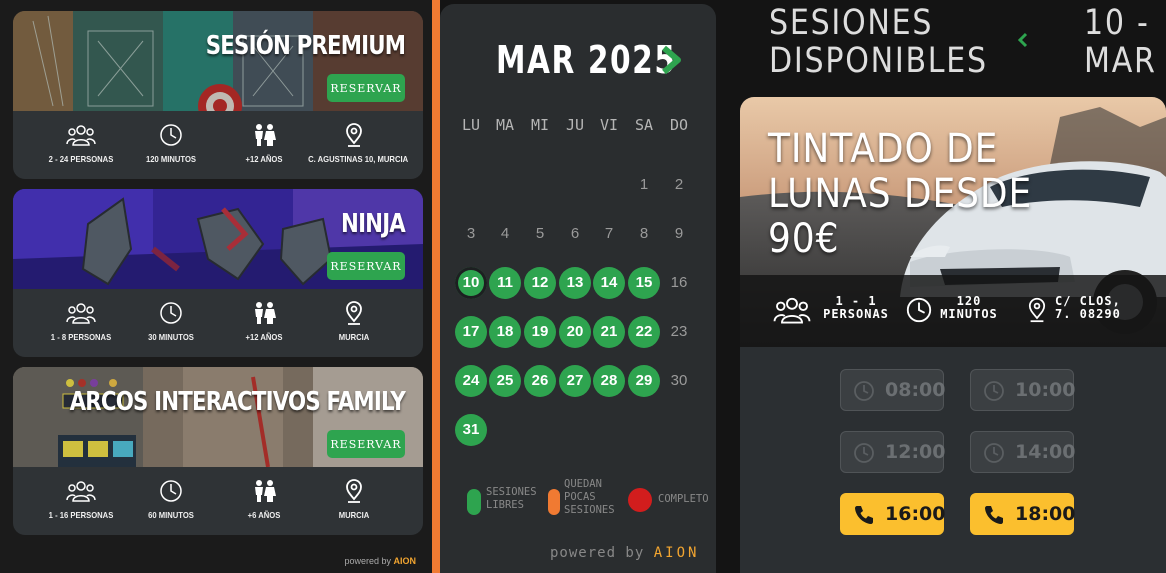 The height and width of the screenshot is (573, 1166). What do you see at coordinates (471, 381) in the screenshot?
I see `calendar-day-24: 24` at bounding box center [471, 381].